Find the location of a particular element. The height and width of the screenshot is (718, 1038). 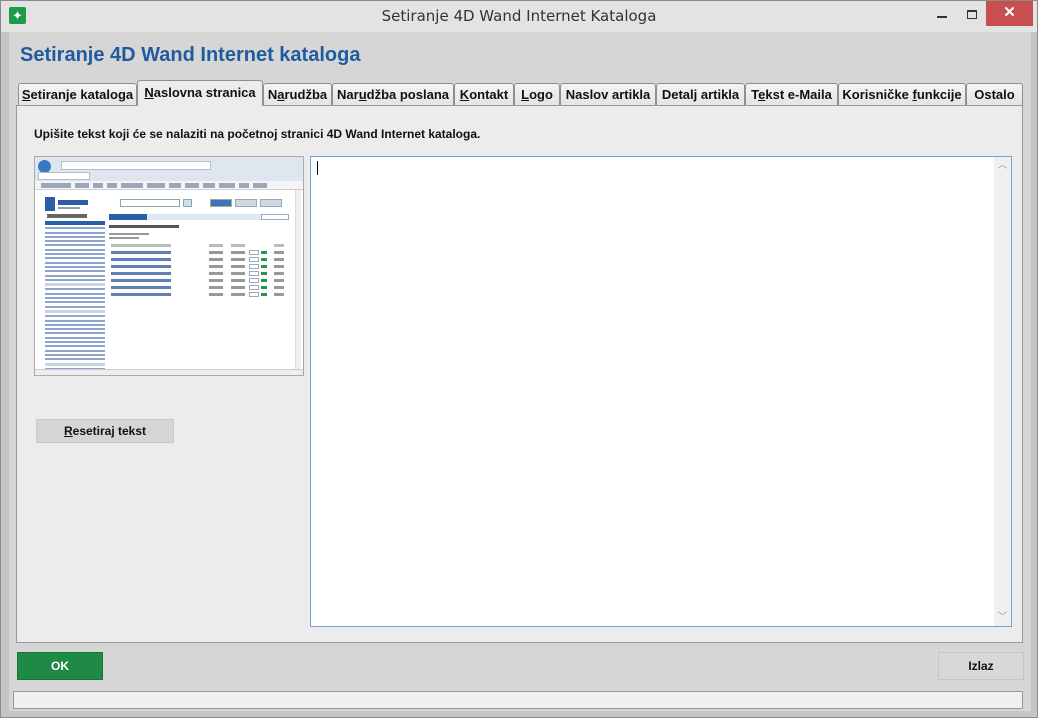

tab-label: Naslov artikla is located at coordinates (608, 94).